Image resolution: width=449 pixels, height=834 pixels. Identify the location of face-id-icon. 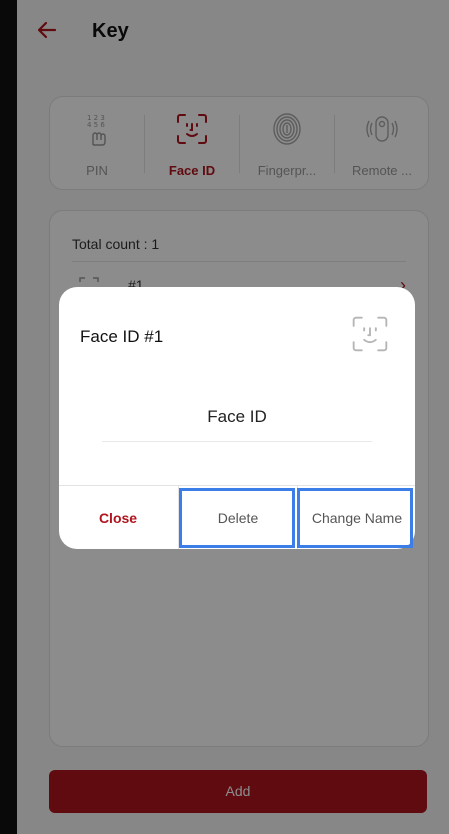
(370, 334).